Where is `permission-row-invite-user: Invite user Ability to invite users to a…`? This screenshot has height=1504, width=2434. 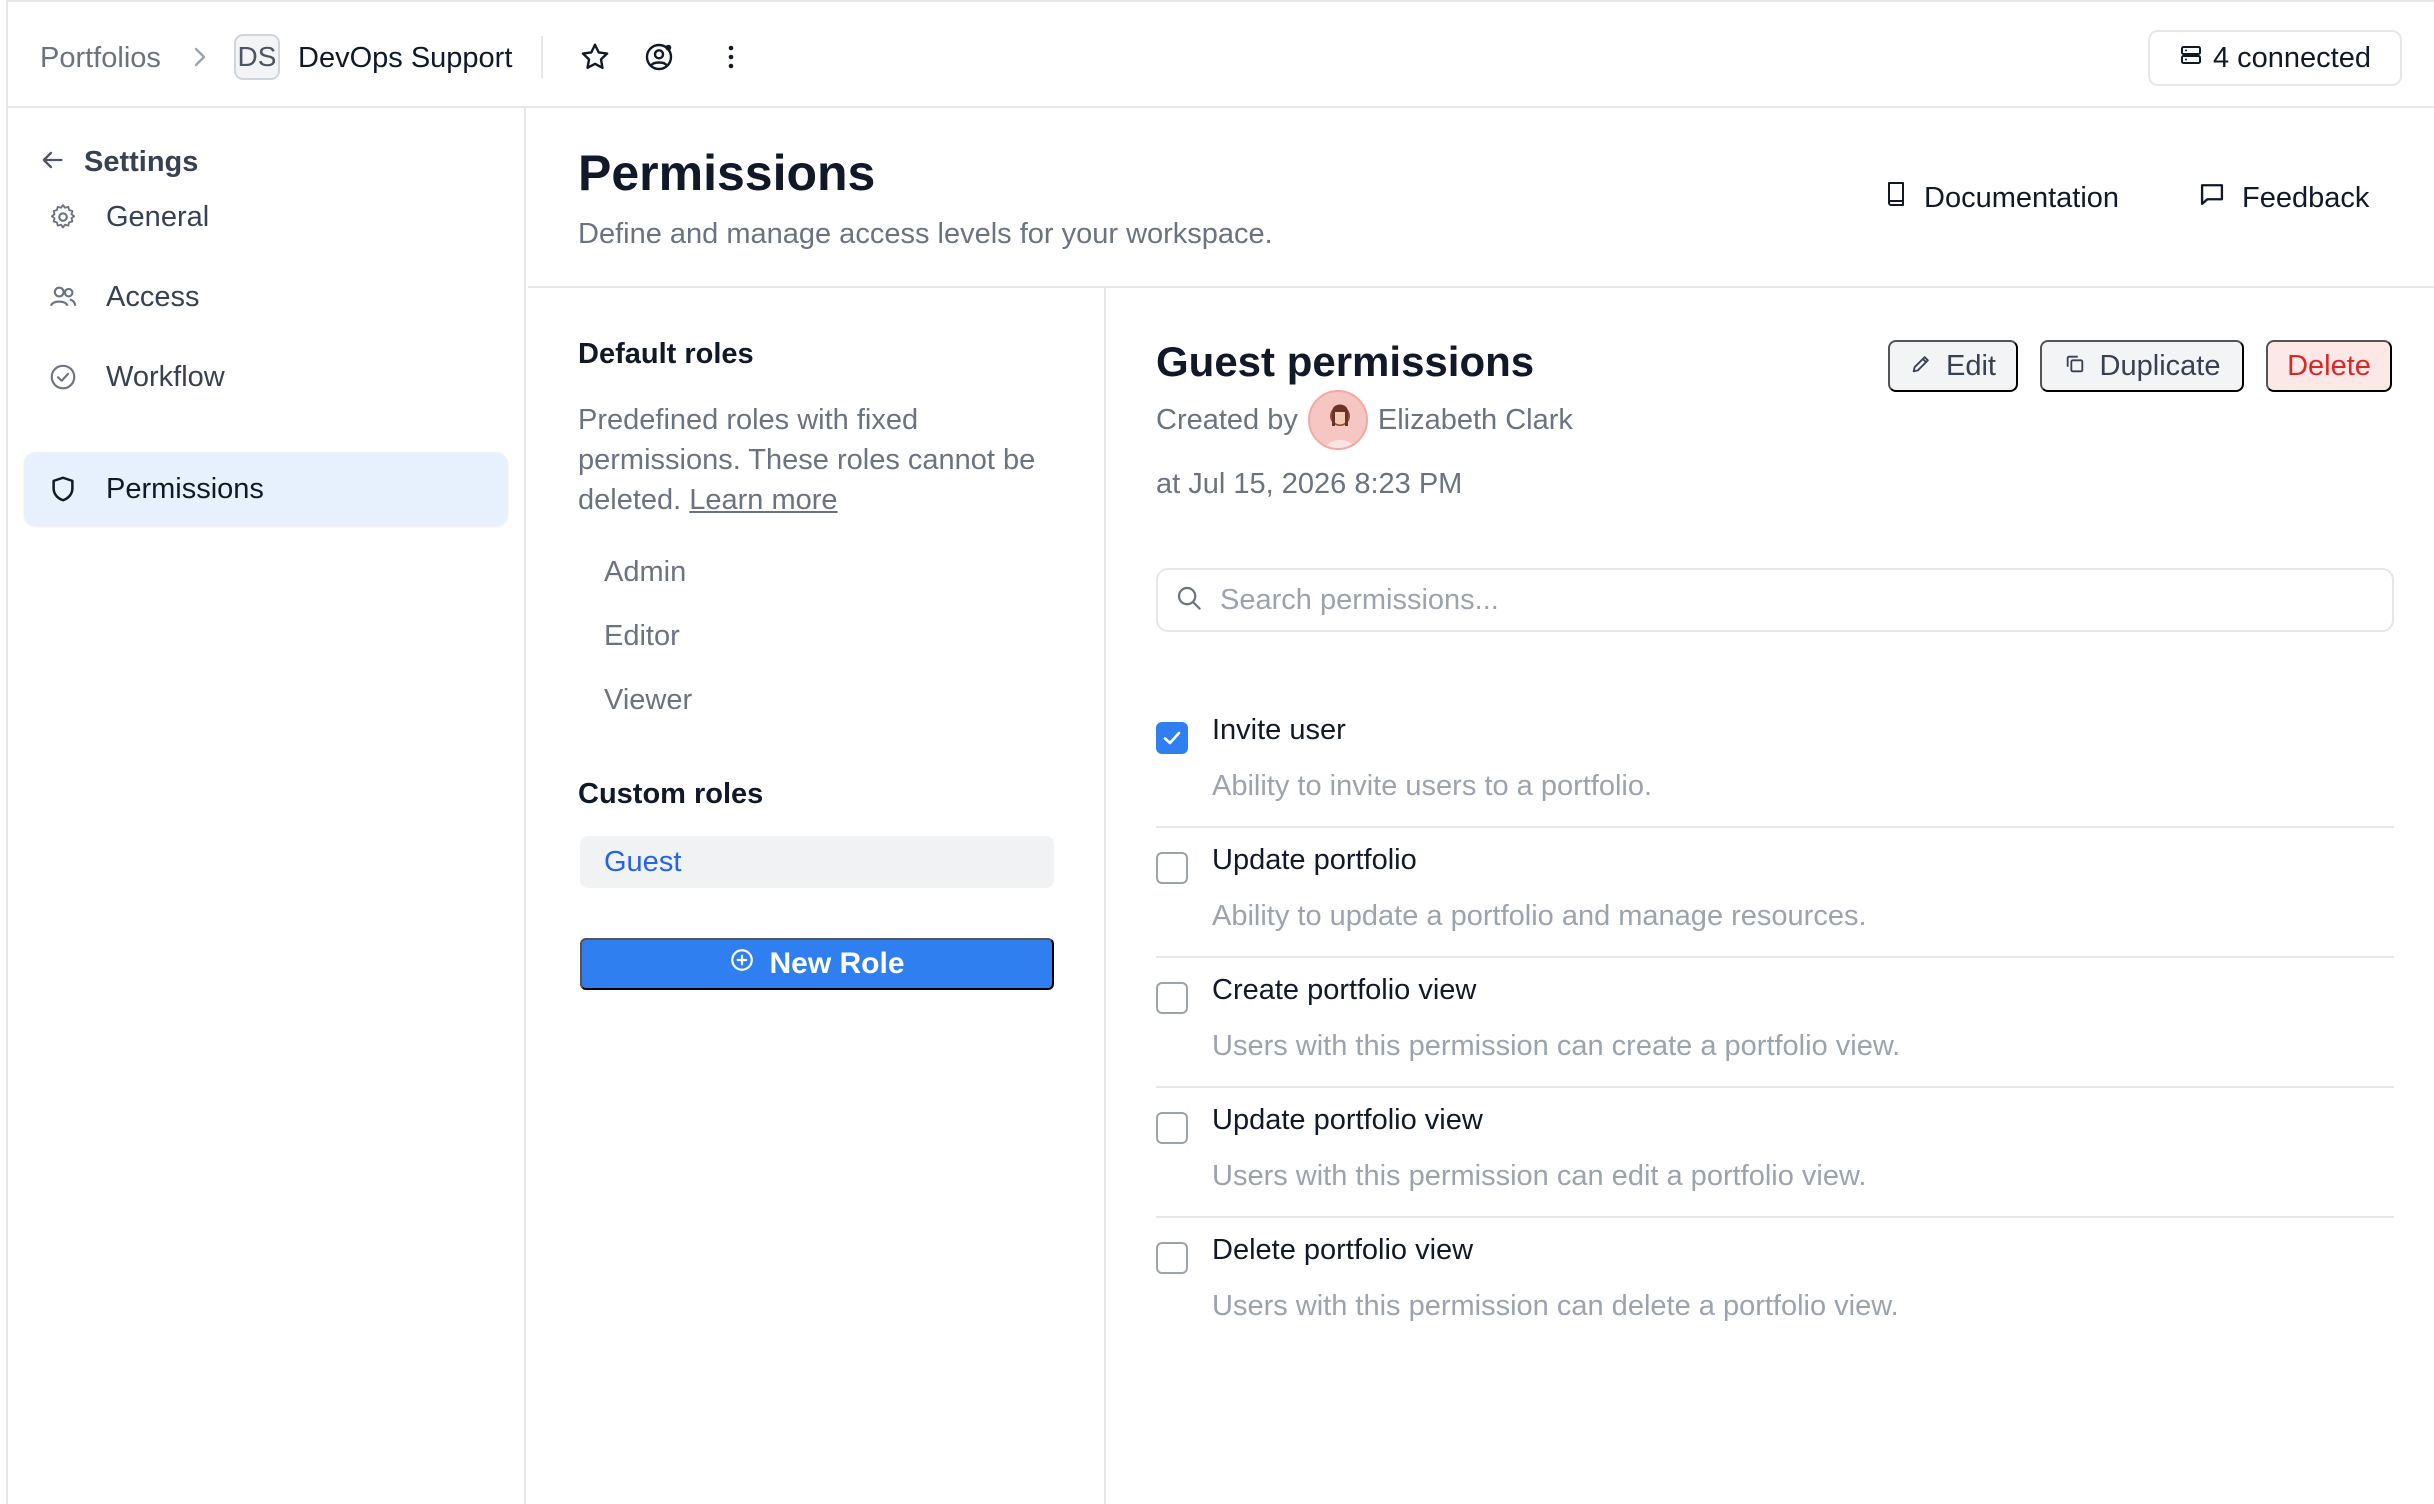
permission-row-invite-user: Invite user Ability to invite users to a… is located at coordinates (1775, 763).